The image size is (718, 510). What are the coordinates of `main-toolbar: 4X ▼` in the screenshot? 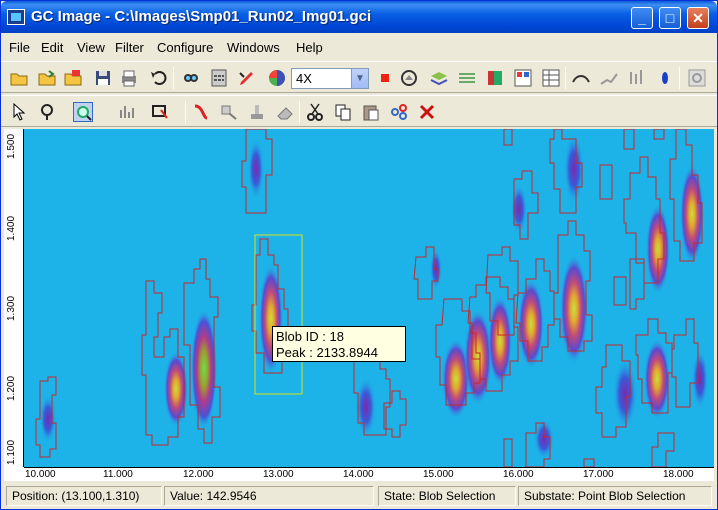 It's located at (359, 77).